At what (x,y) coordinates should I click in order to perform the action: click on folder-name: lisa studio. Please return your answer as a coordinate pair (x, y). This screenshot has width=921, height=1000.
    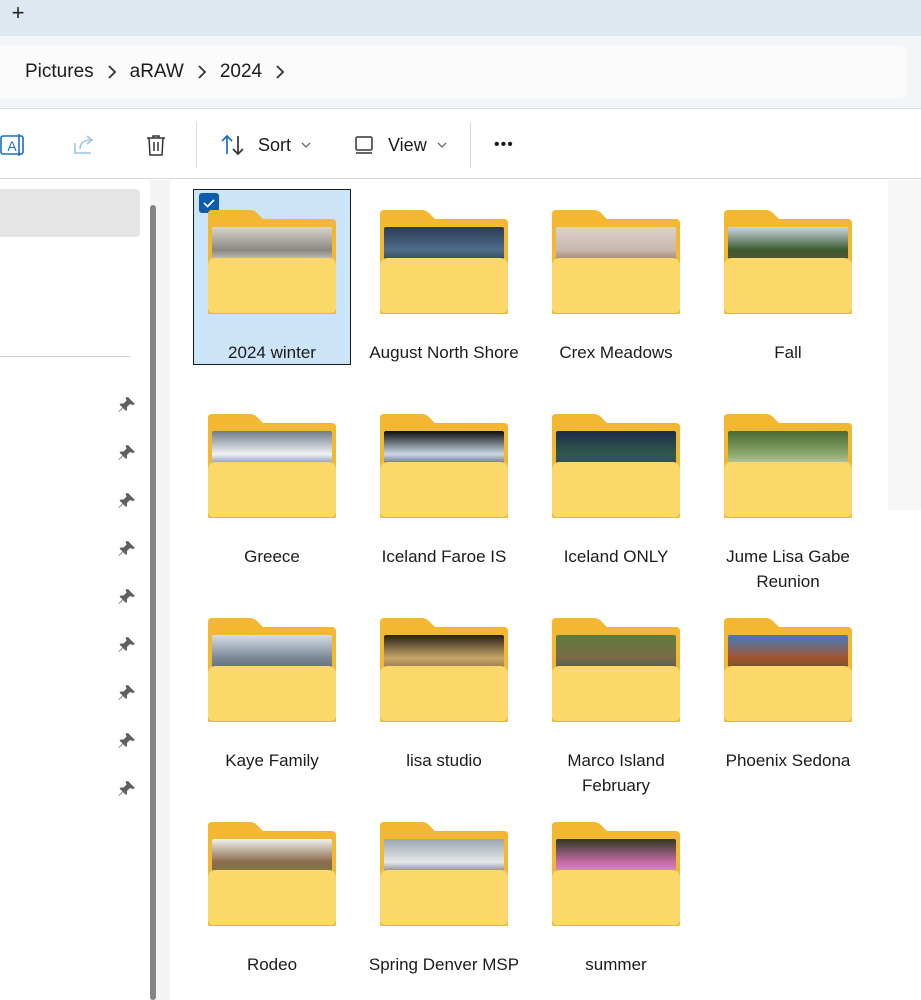
    Looking at the image, I should click on (444, 760).